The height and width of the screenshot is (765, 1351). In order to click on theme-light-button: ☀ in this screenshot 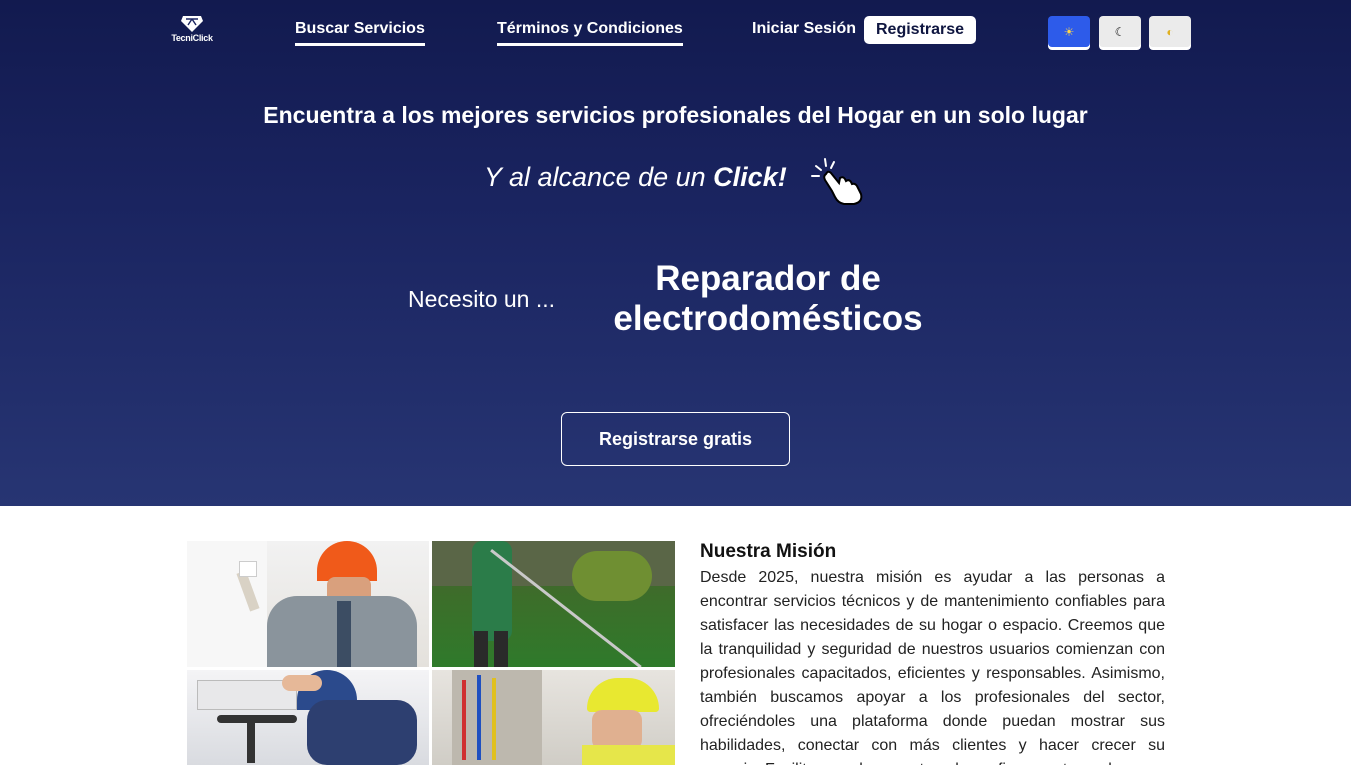, I will do `click(1069, 31)`.